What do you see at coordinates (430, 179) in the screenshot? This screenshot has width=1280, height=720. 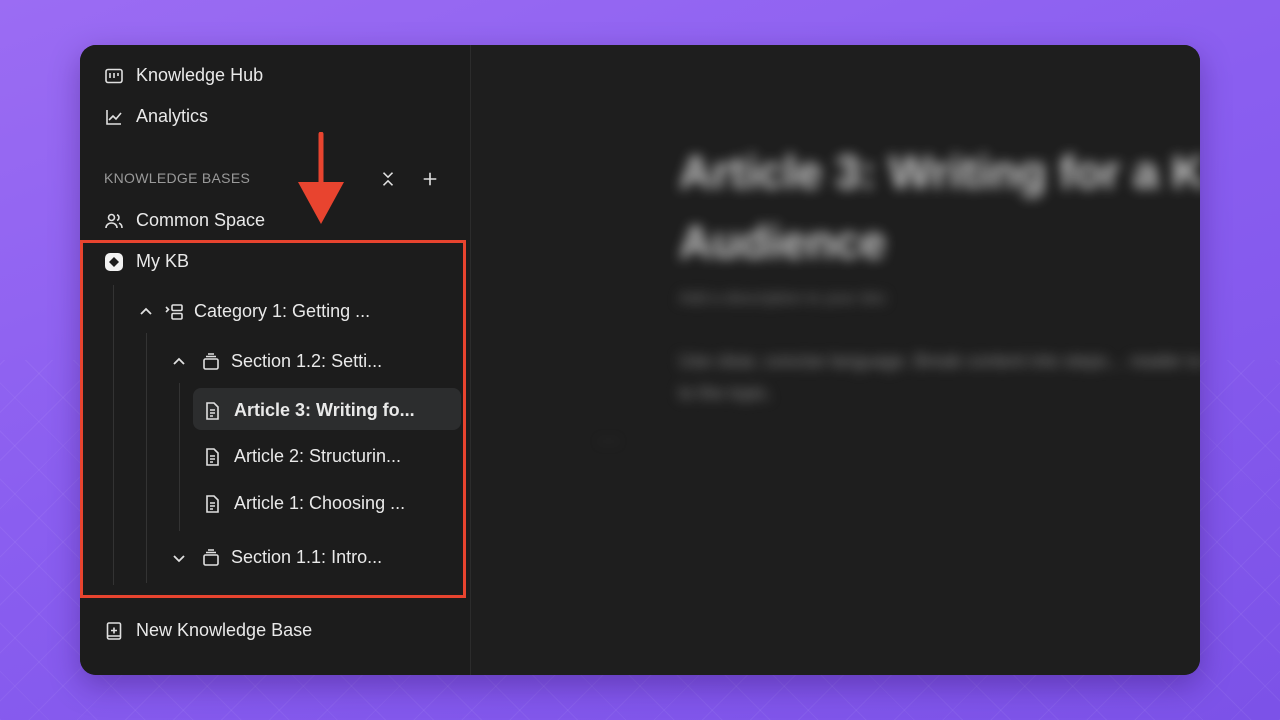 I see `add-knowledge-base-button` at bounding box center [430, 179].